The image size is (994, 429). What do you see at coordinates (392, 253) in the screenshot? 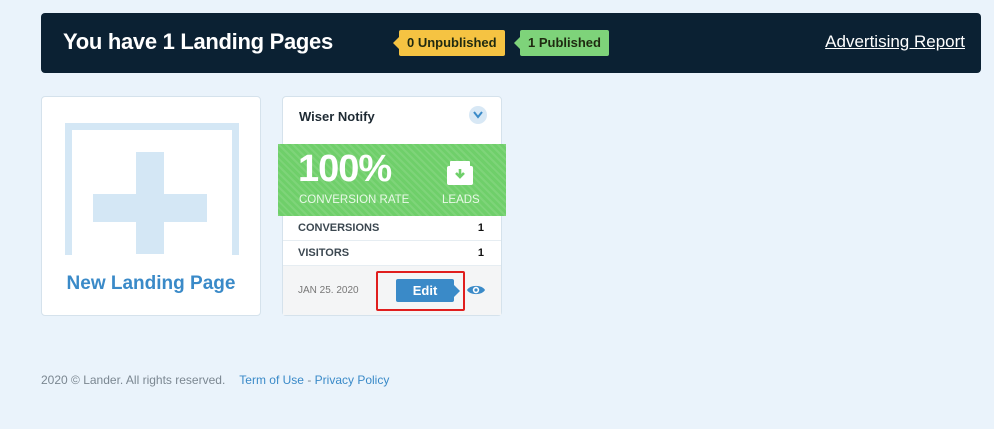
I see `stat-row-visitors: VISITORS 1` at bounding box center [392, 253].